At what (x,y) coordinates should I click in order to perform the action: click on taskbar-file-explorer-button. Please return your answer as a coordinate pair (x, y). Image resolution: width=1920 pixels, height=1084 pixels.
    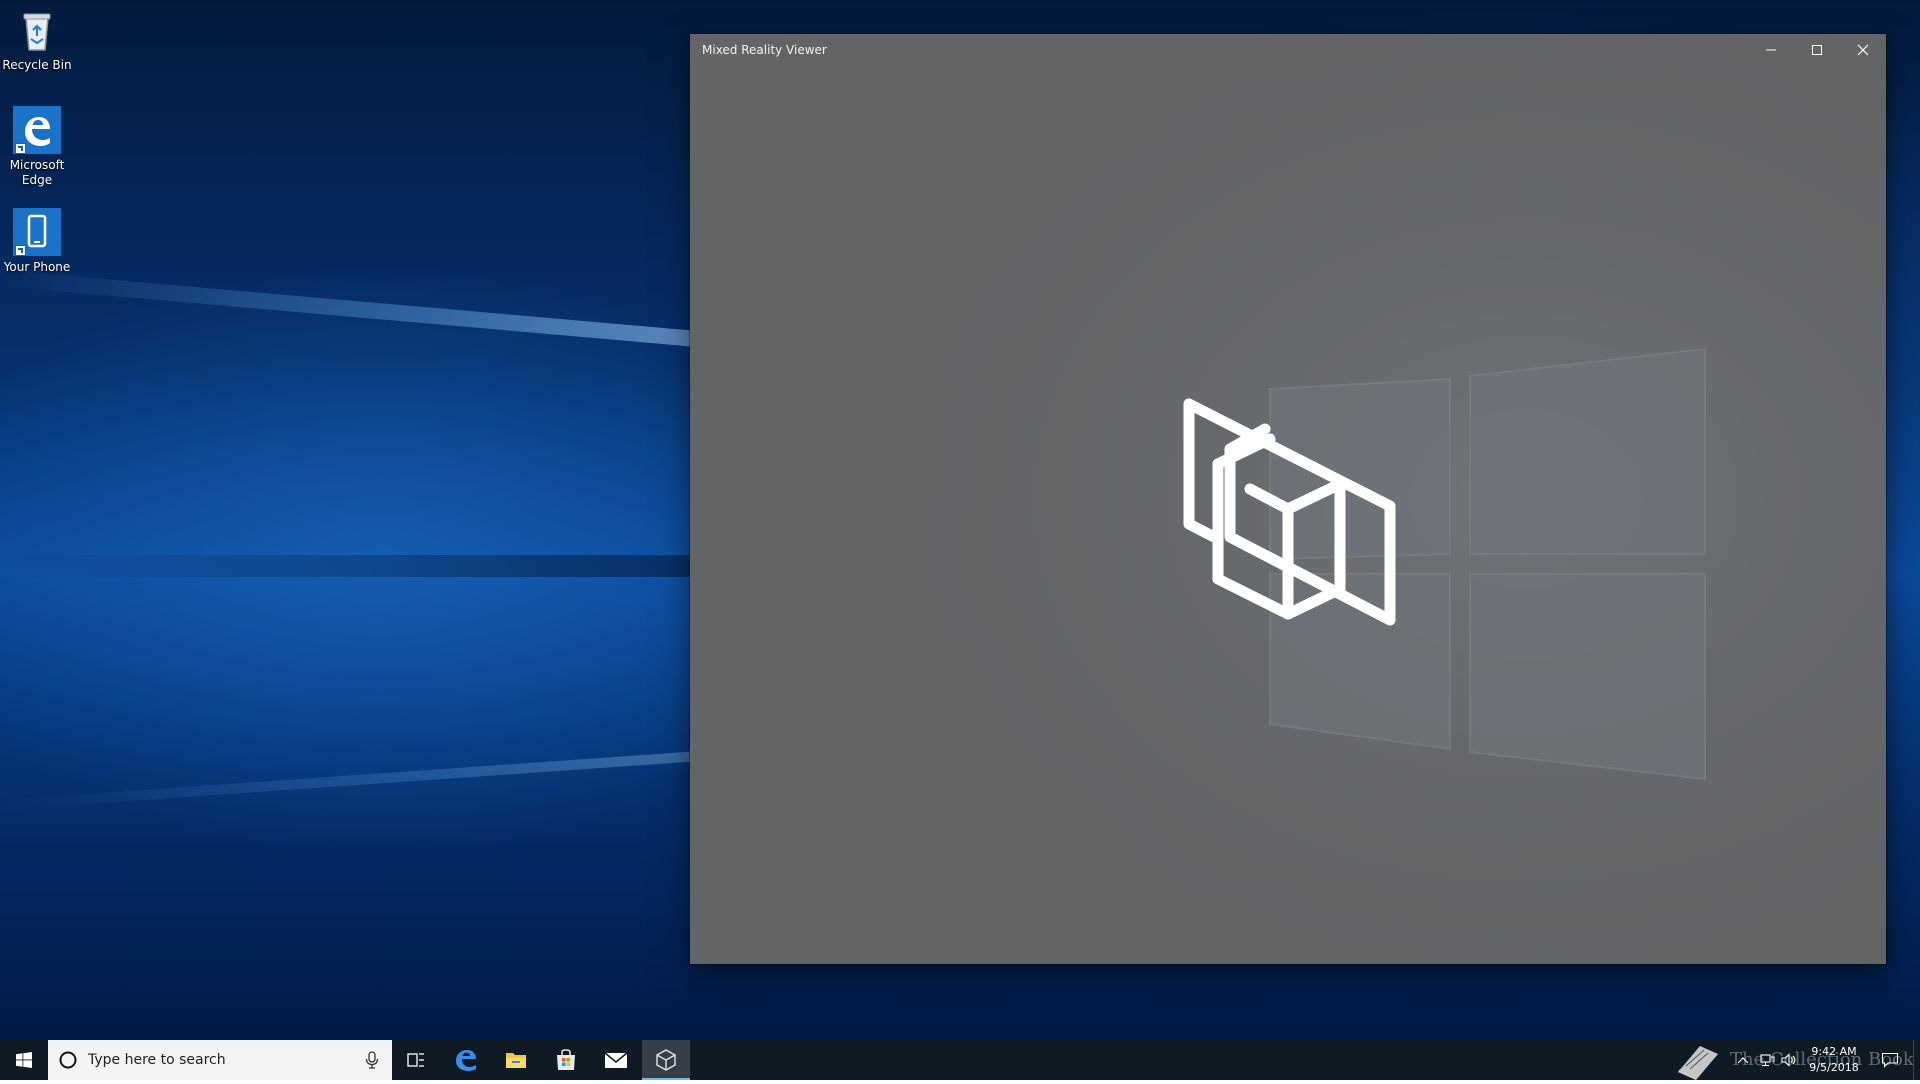
    Looking at the image, I should click on (516, 1060).